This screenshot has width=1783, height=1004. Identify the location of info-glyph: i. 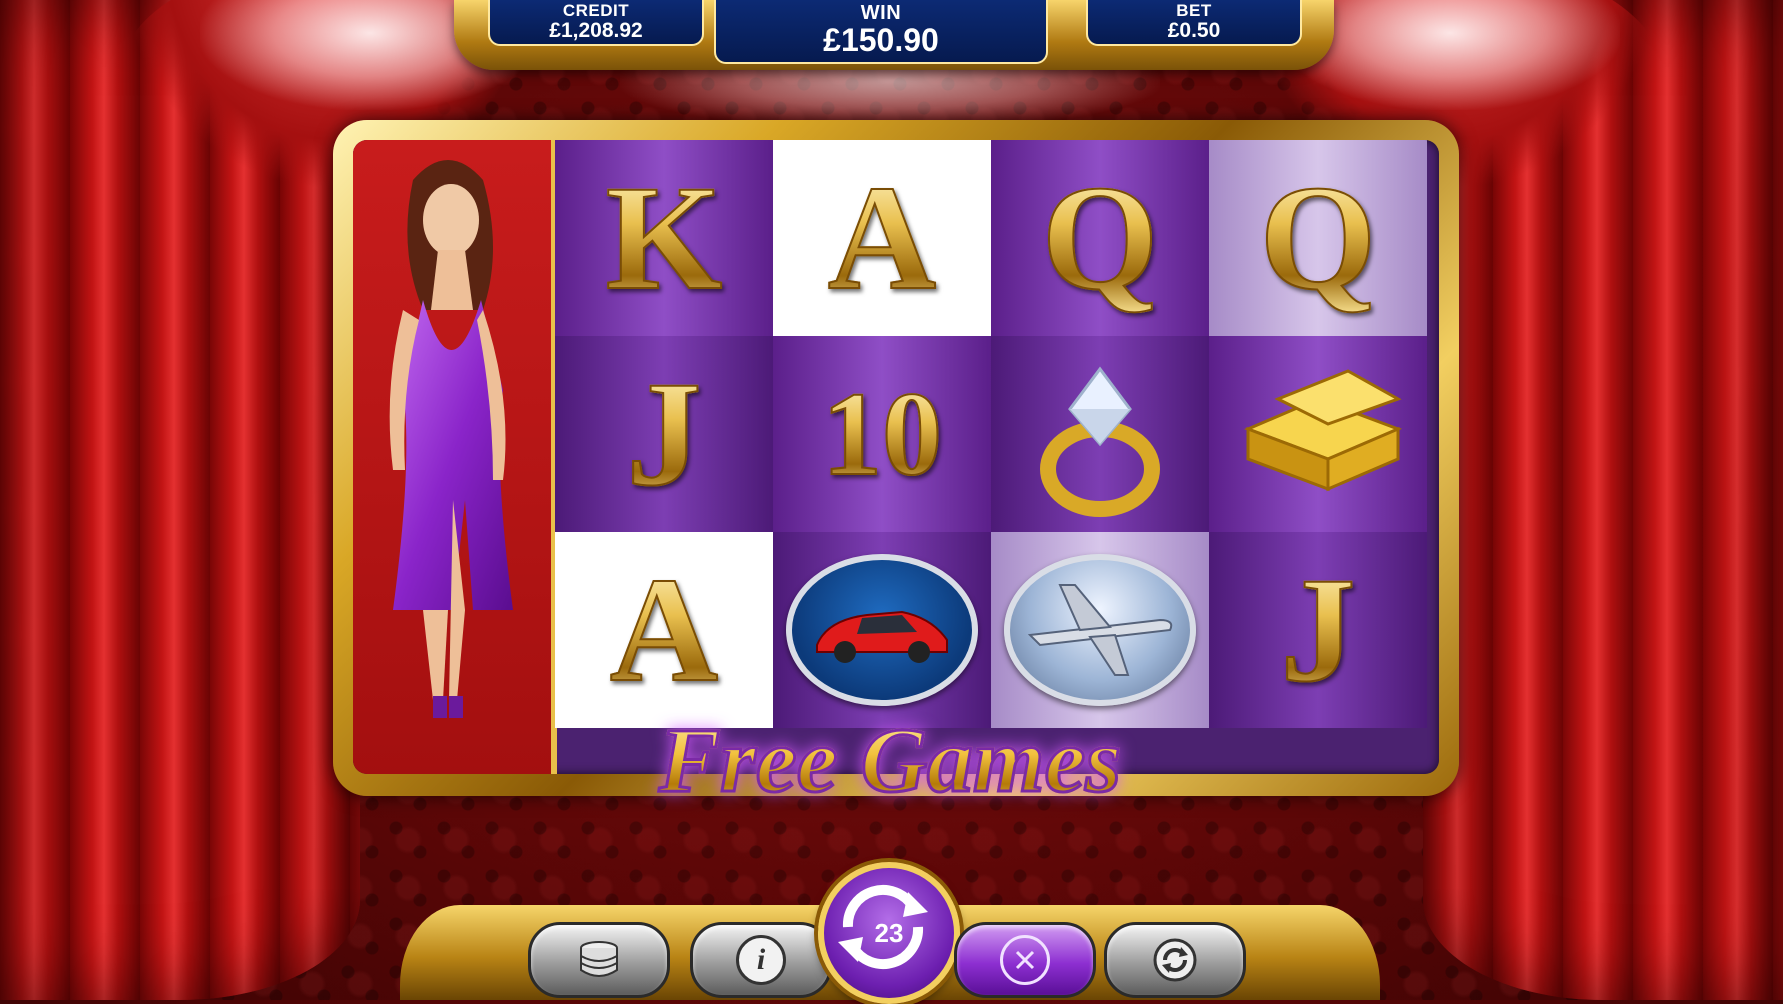
(761, 959).